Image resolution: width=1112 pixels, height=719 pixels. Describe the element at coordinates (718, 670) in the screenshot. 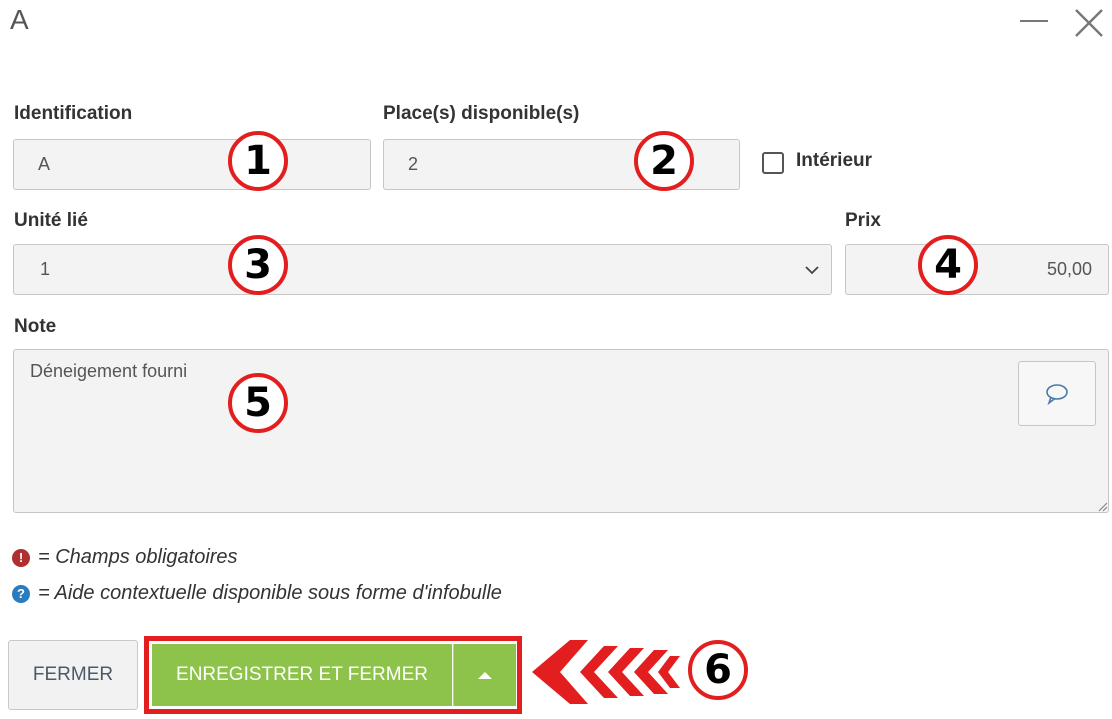

I see `annotation-marker-6: 6` at that location.